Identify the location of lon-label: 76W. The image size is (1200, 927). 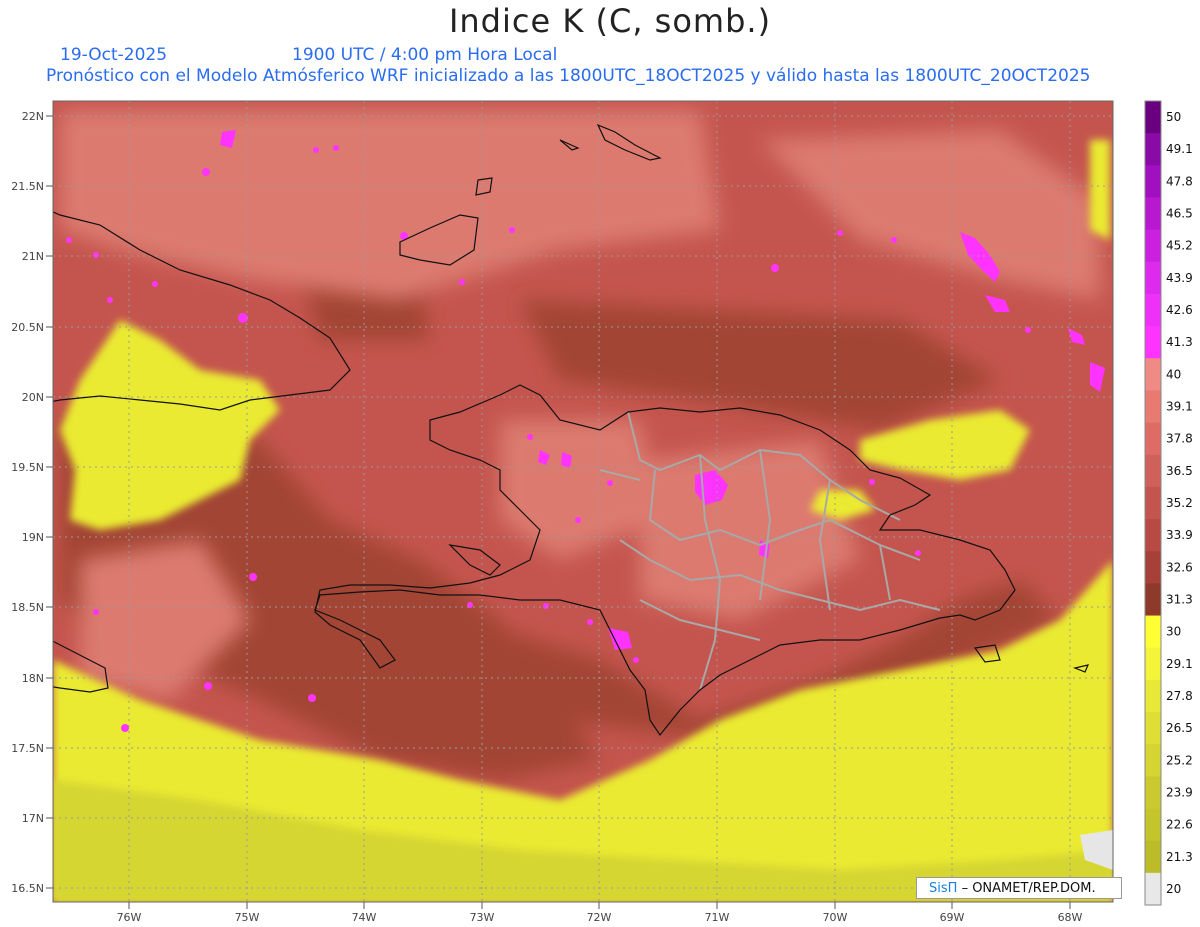
(129, 917).